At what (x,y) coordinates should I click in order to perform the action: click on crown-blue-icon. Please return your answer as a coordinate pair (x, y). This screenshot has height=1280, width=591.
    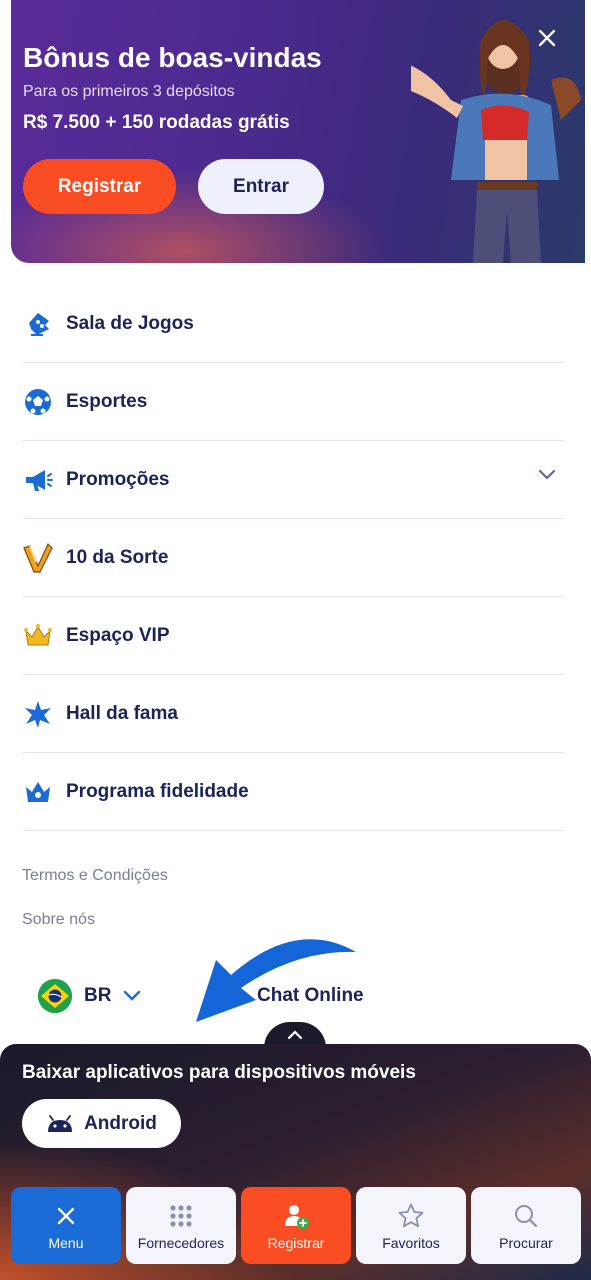
    Looking at the image, I should click on (38, 792).